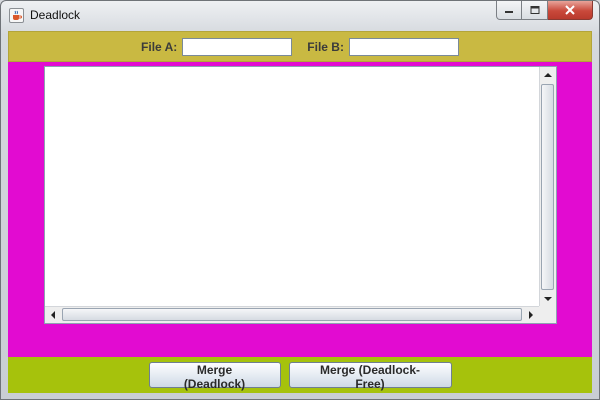 This screenshot has height=400, width=600. I want to click on vertical-scroll-thumb, so click(547, 187).